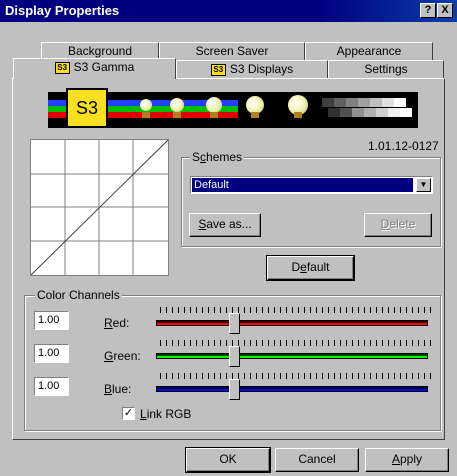  What do you see at coordinates (104, 67) in the screenshot?
I see `tab-label: S3 Gamma` at bounding box center [104, 67].